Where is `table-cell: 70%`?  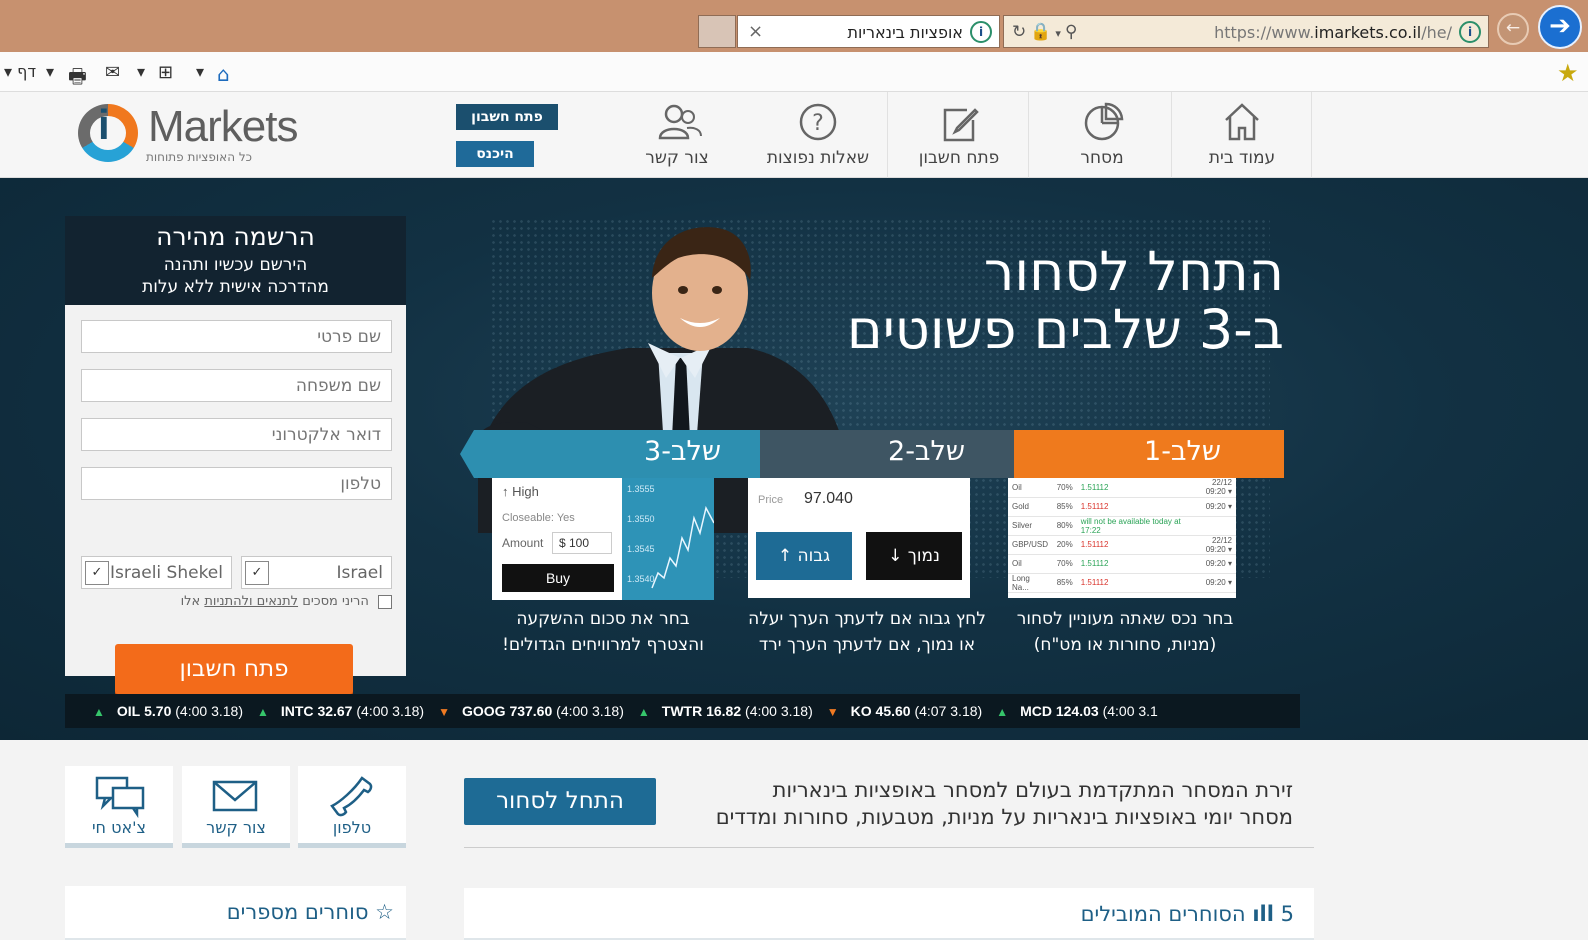 table-cell: 70% is located at coordinates (1064, 487).